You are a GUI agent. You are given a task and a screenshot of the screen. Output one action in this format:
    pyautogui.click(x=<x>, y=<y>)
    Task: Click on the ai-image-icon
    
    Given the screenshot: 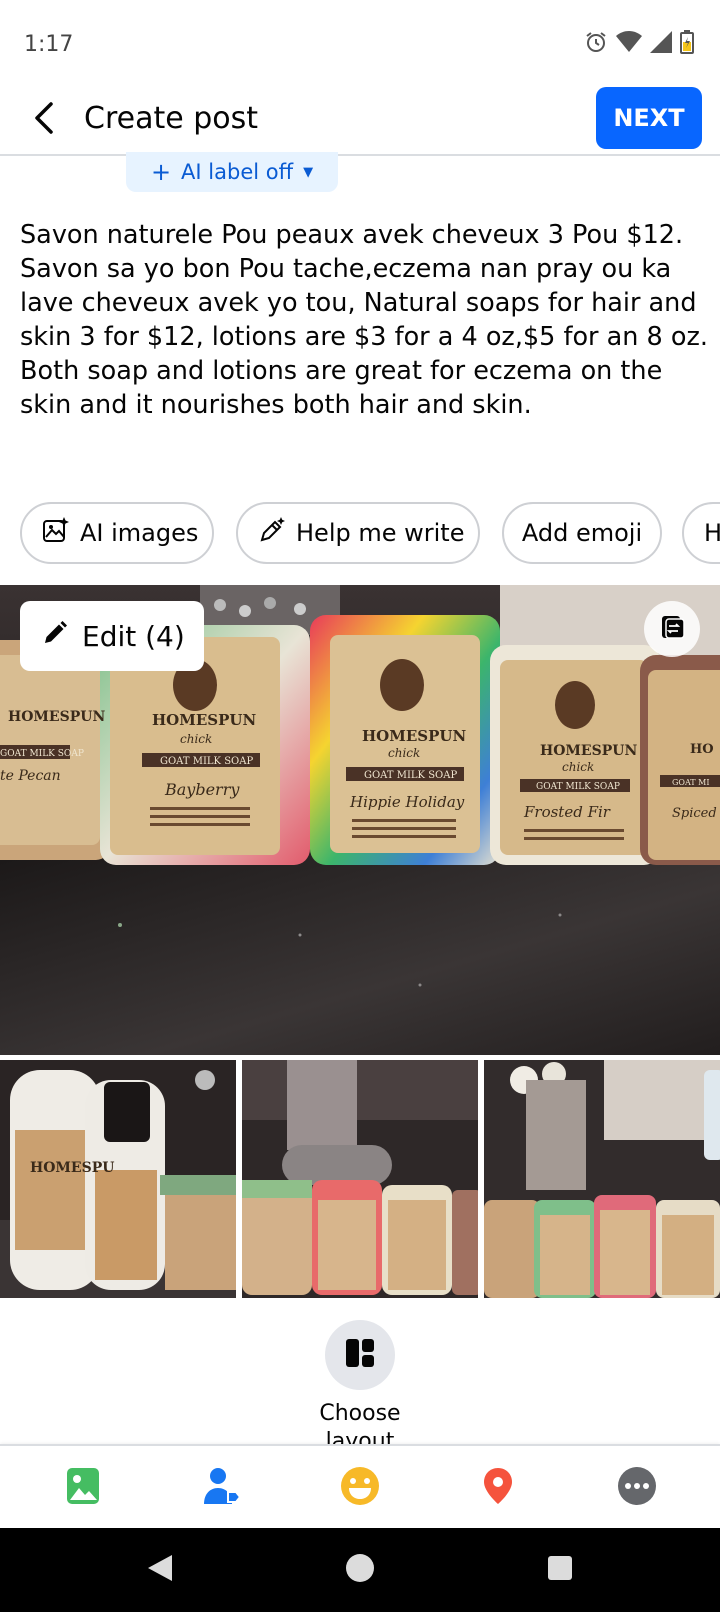 What is the action you would take?
    pyautogui.click(x=56, y=533)
    